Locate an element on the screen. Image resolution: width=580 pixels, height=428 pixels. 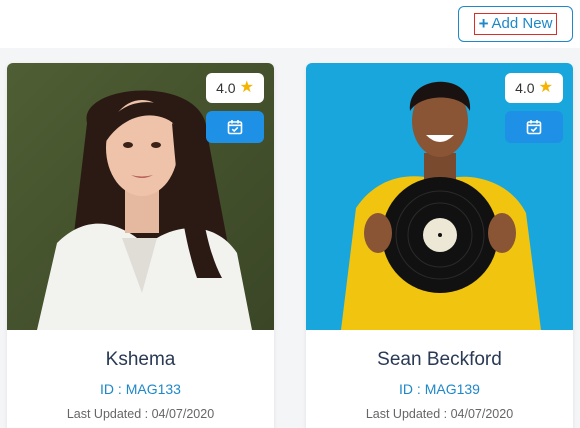
profile-id: ID : MAG139 is located at coordinates (439, 389).